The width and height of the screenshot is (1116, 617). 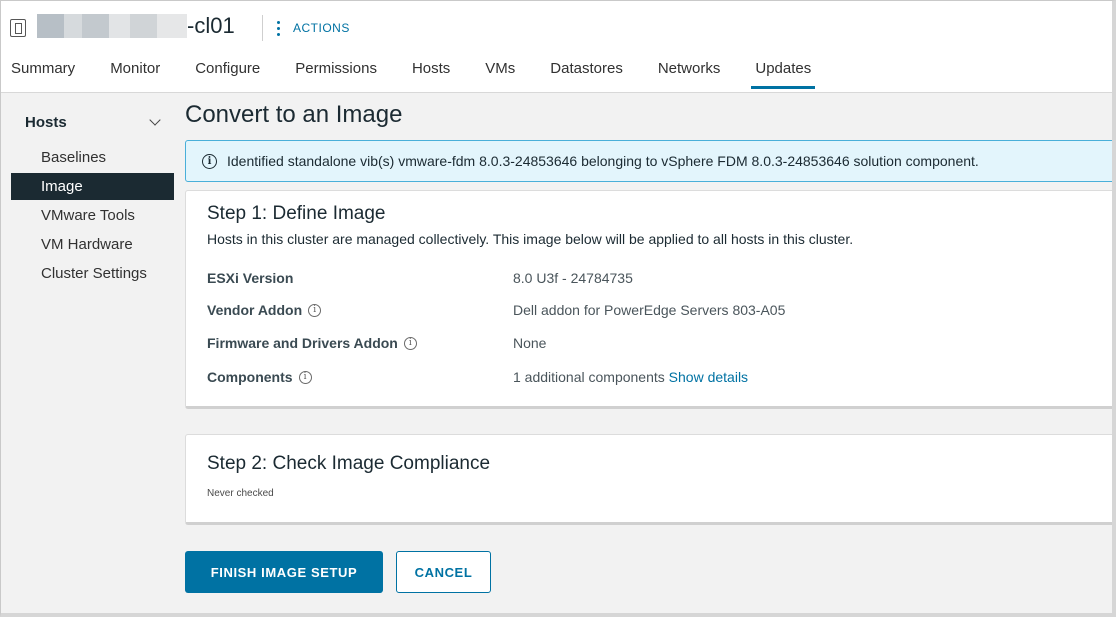 What do you see at coordinates (284, 572) in the screenshot?
I see `finish-image-setup-button: FINISH IMAGE SETUP` at bounding box center [284, 572].